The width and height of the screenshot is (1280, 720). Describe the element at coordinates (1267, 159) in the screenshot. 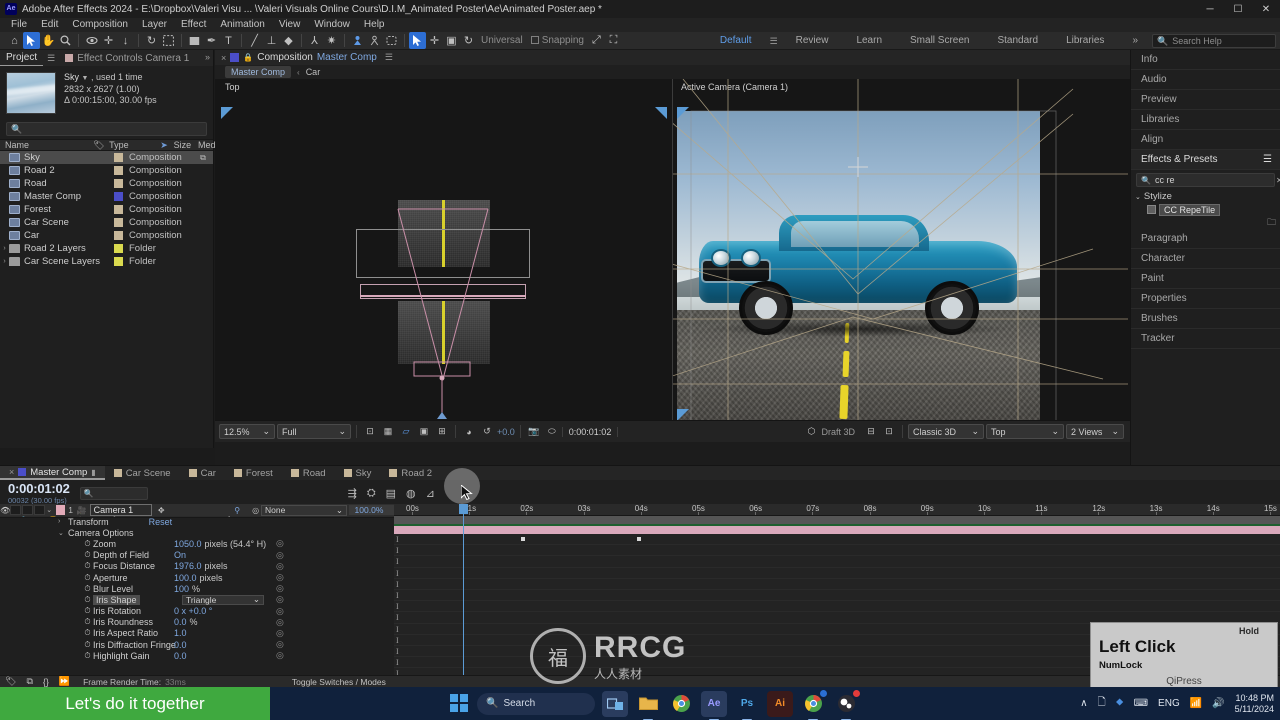

I see `effects-panel-menu-icon: ☰` at that location.